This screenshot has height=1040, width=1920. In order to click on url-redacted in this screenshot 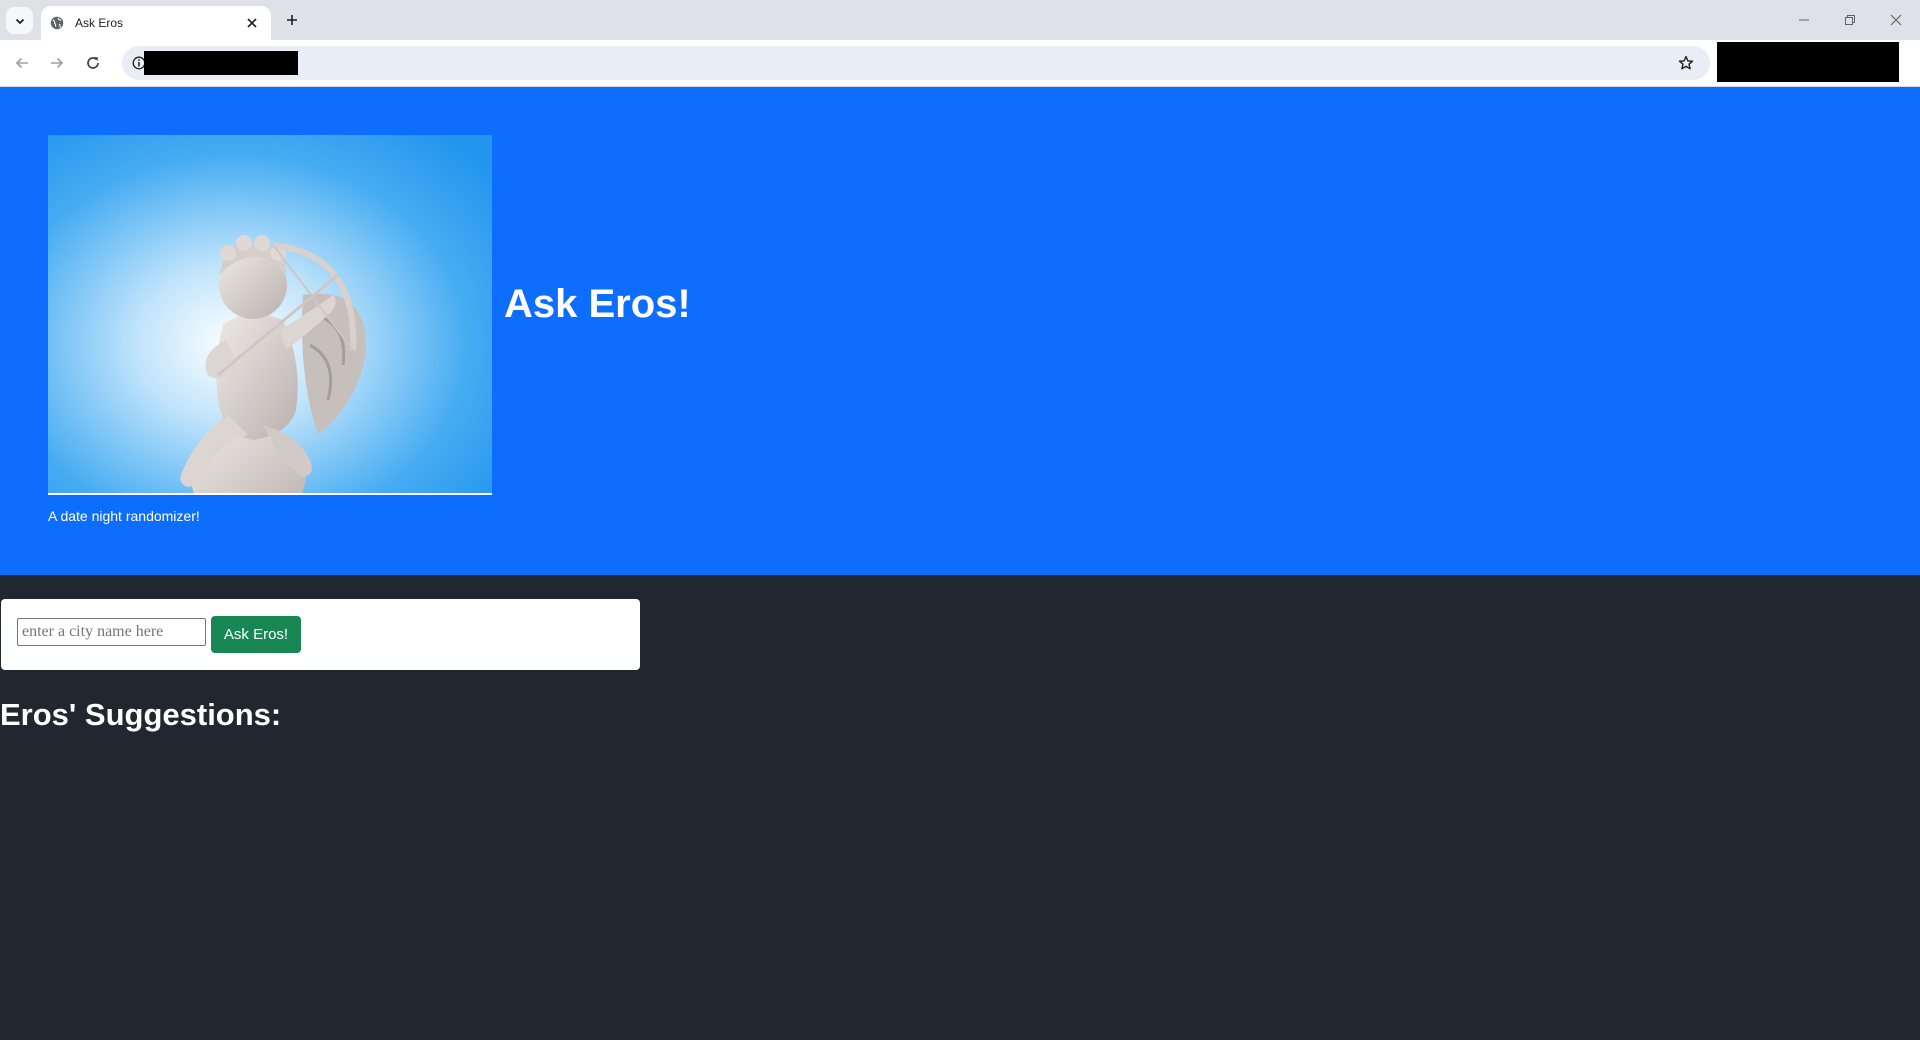, I will do `click(221, 63)`.